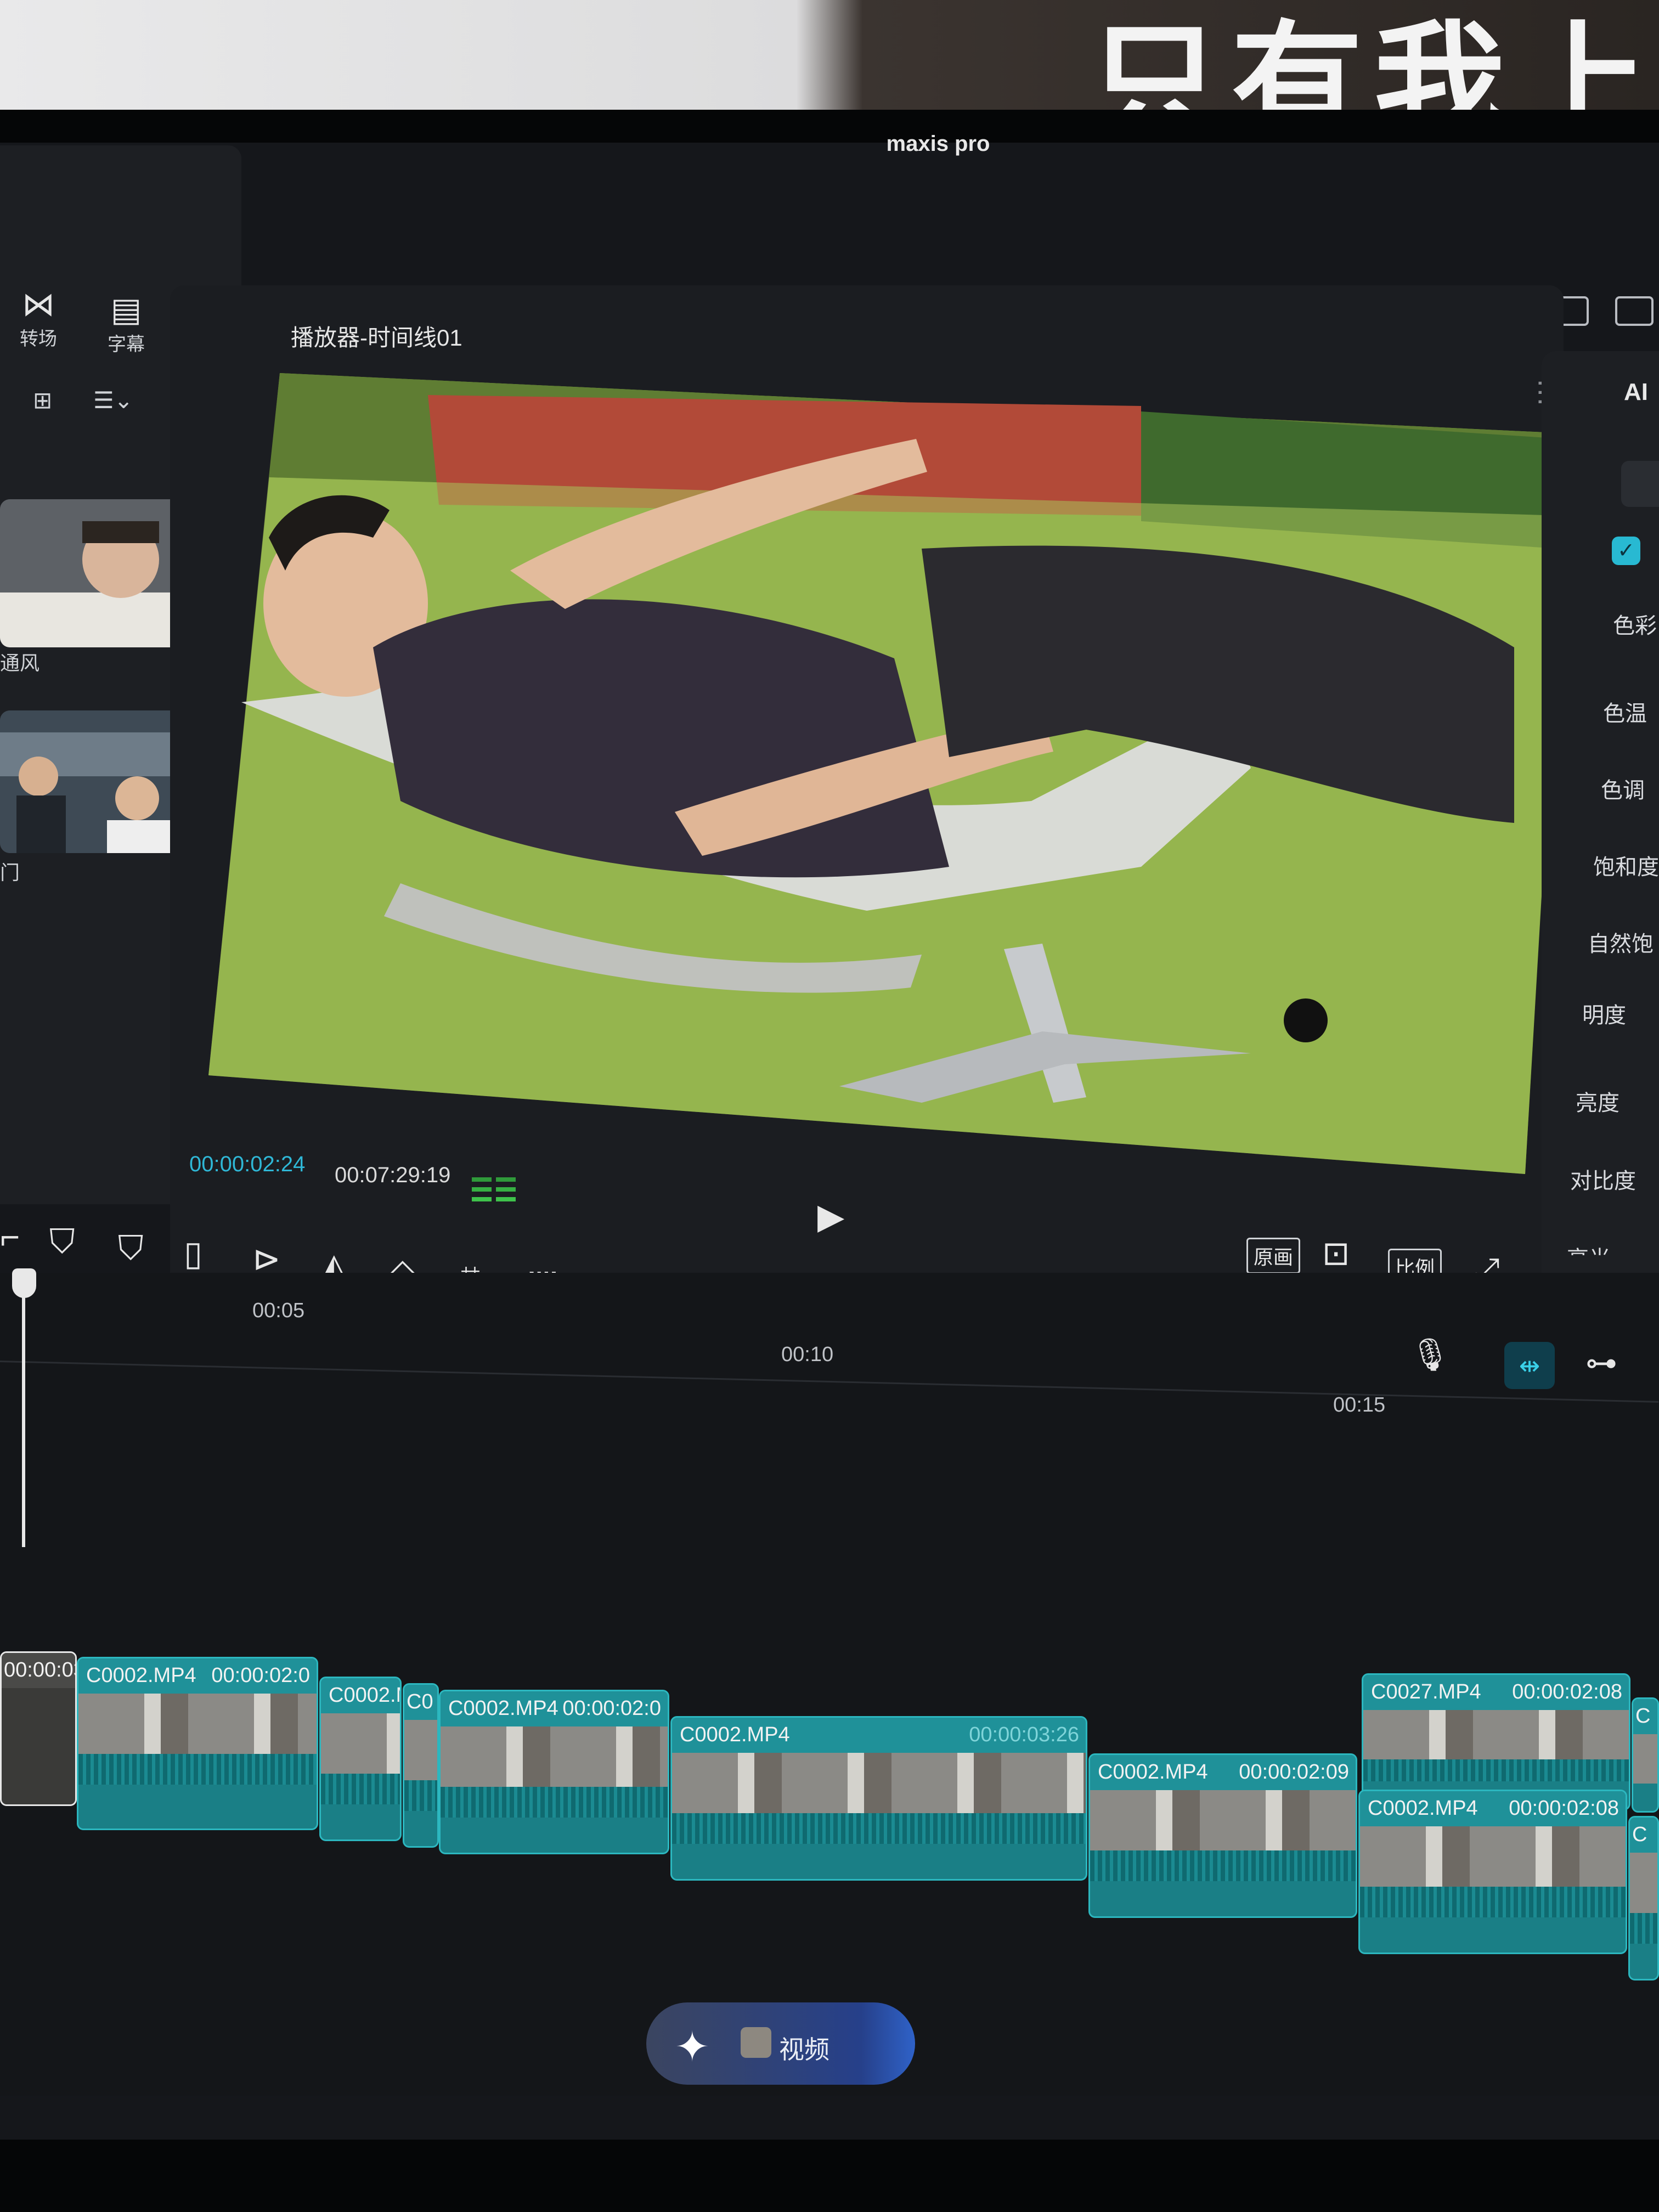 The height and width of the screenshot is (2212, 1659). I want to click on timeline-clip: C0002.M, so click(361, 1759).